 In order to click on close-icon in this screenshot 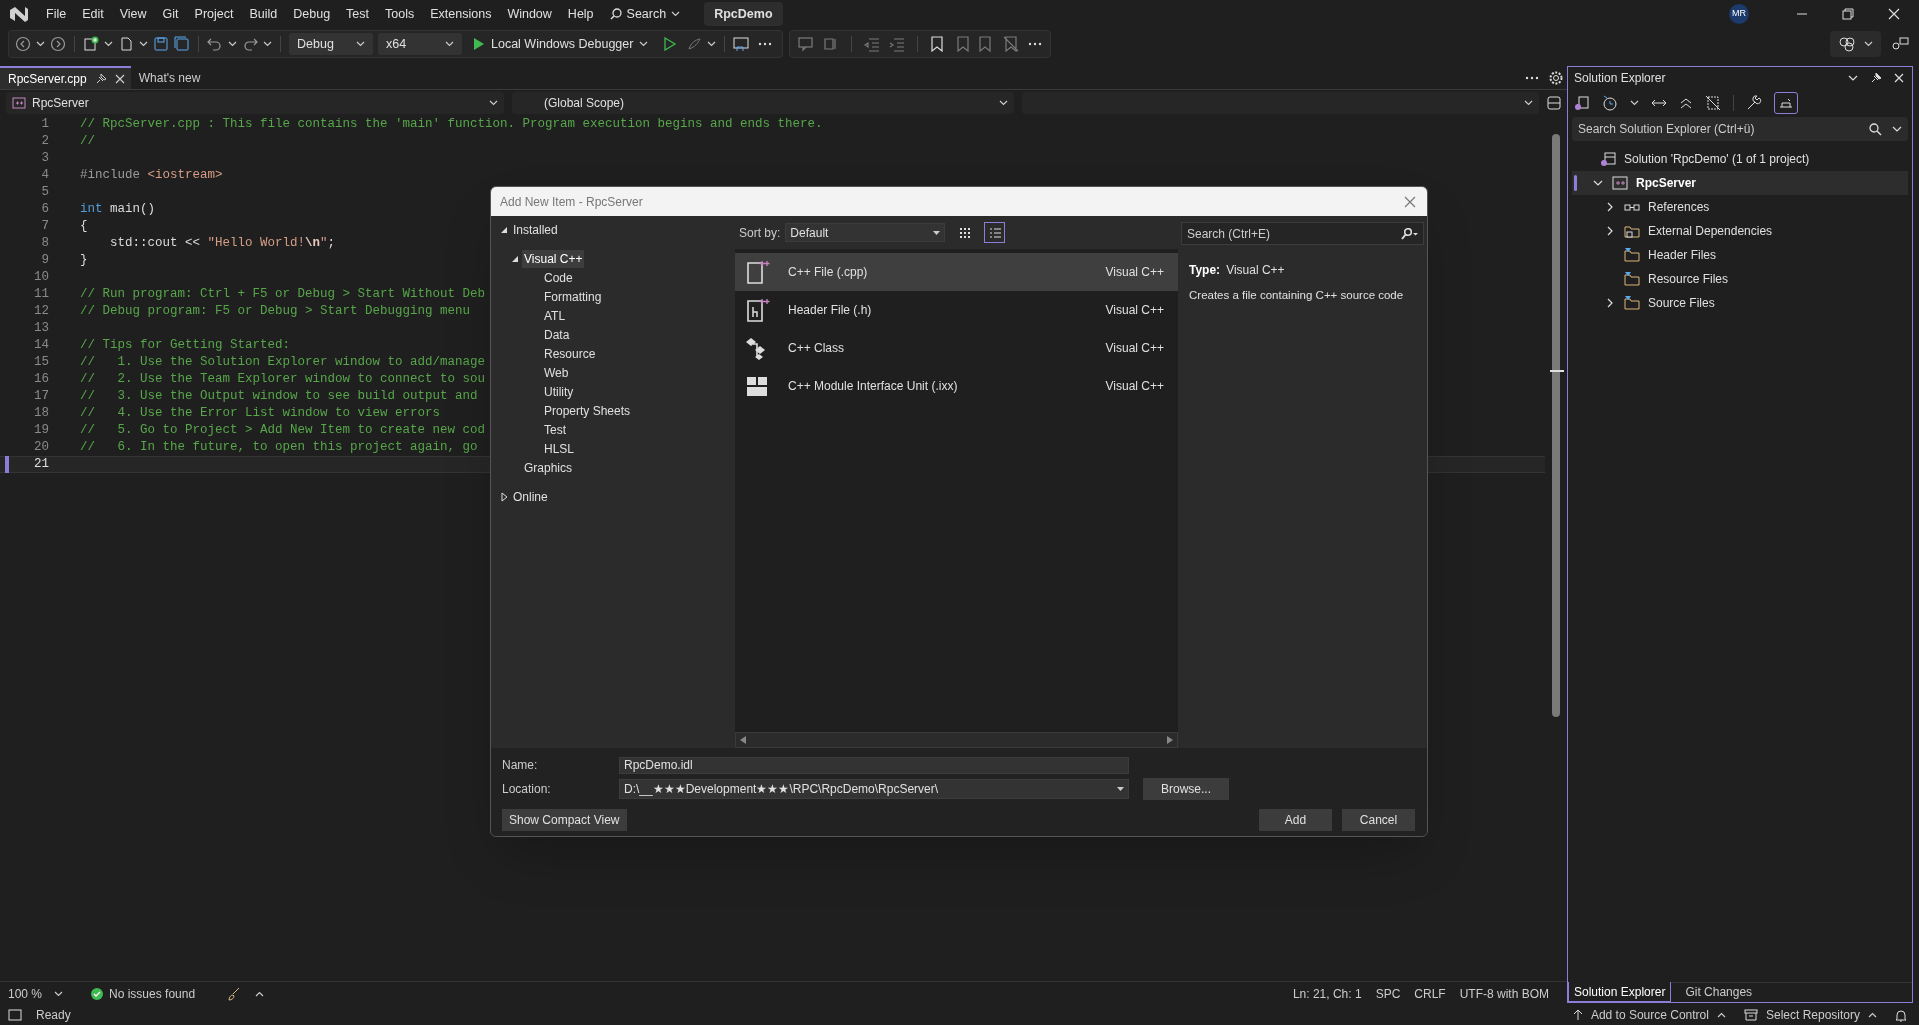, I will do `click(119, 78)`.